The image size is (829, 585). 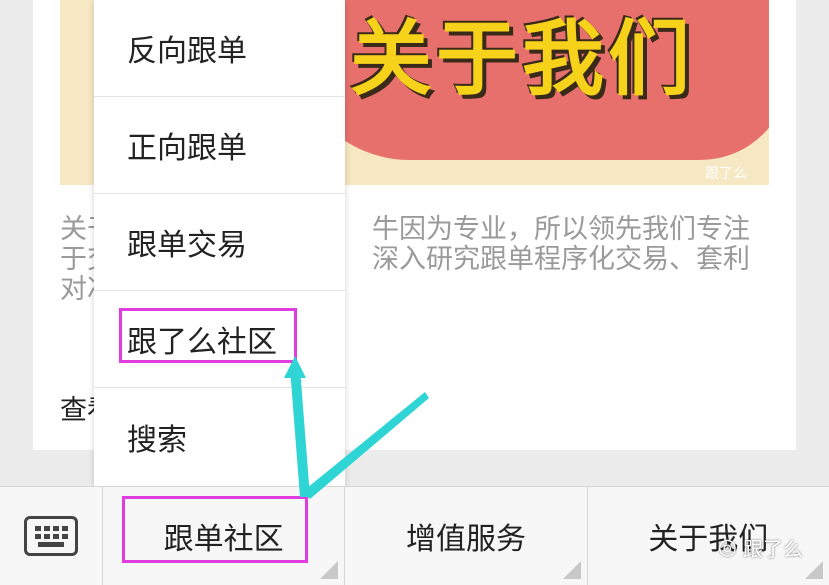 What do you see at coordinates (295, 367) in the screenshot?
I see `arrow-head-up` at bounding box center [295, 367].